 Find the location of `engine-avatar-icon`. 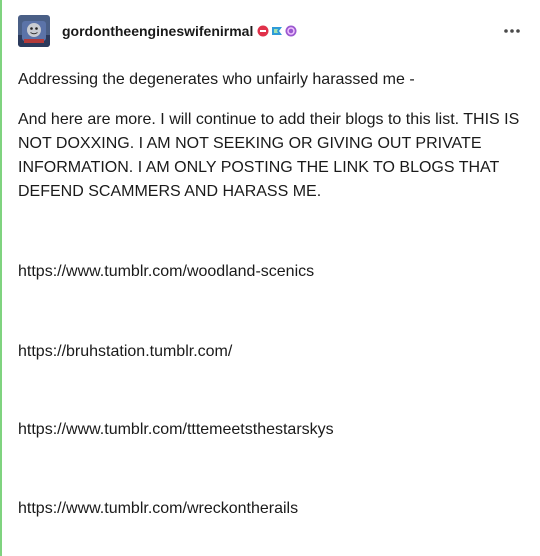

engine-avatar-icon is located at coordinates (34, 31).